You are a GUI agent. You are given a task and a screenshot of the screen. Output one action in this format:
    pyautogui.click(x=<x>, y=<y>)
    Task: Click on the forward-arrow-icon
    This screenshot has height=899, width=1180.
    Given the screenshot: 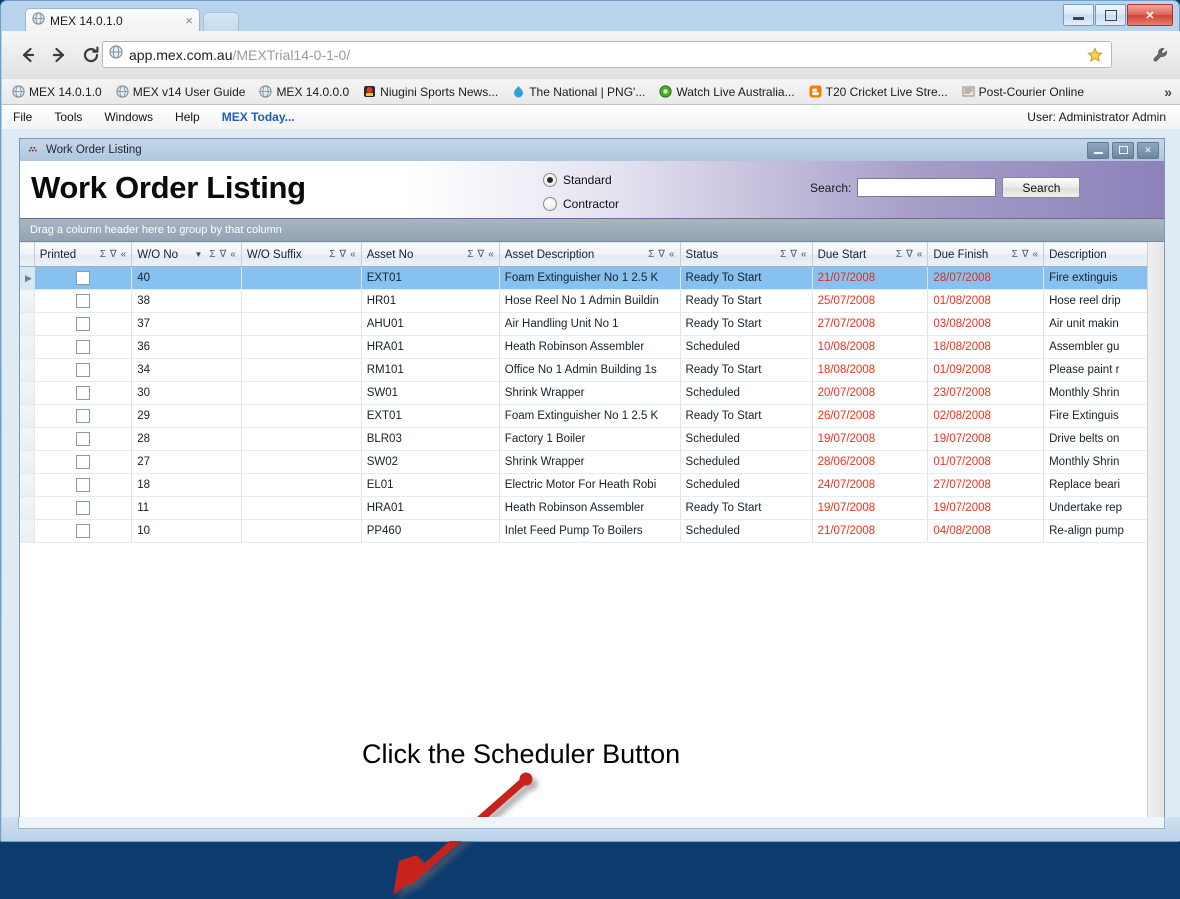 What is the action you would take?
    pyautogui.click(x=59, y=55)
    